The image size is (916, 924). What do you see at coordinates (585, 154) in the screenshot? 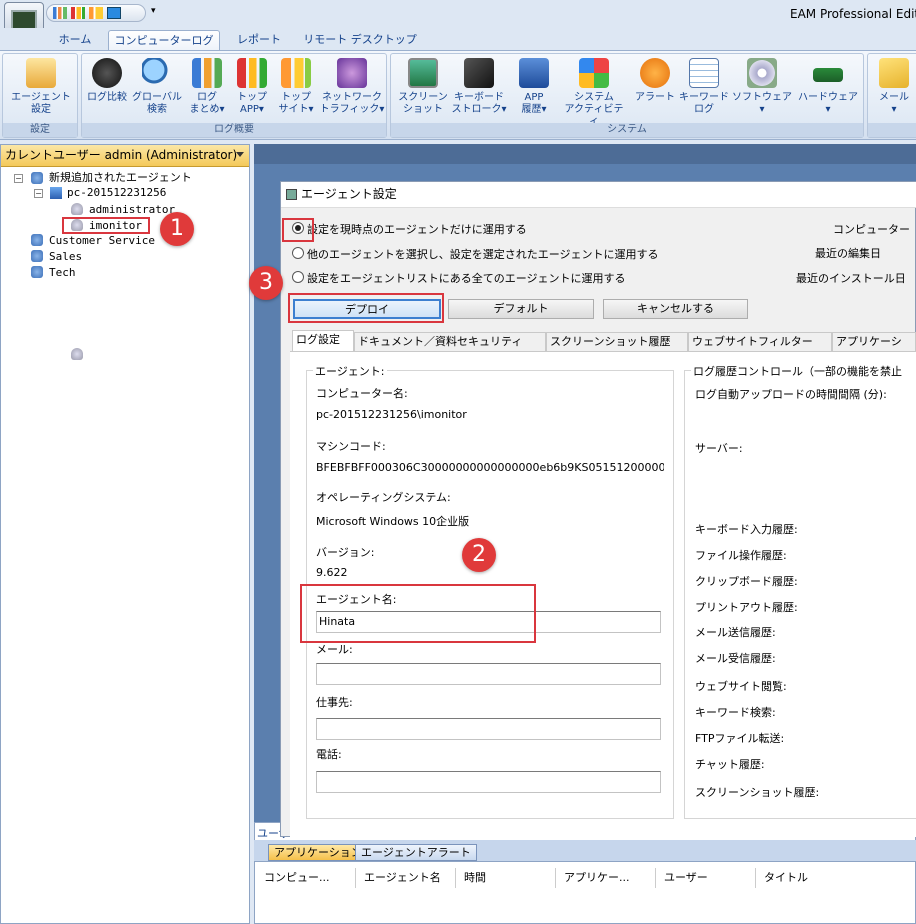
I see `main-header-bar` at bounding box center [585, 154].